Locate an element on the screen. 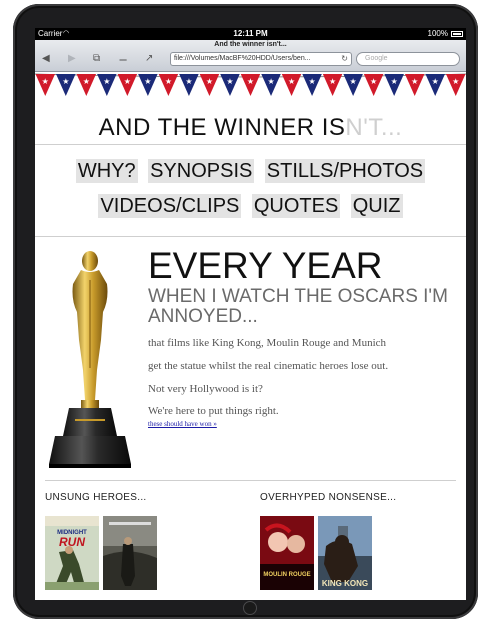  battery-percent: 100% is located at coordinates (437, 33).